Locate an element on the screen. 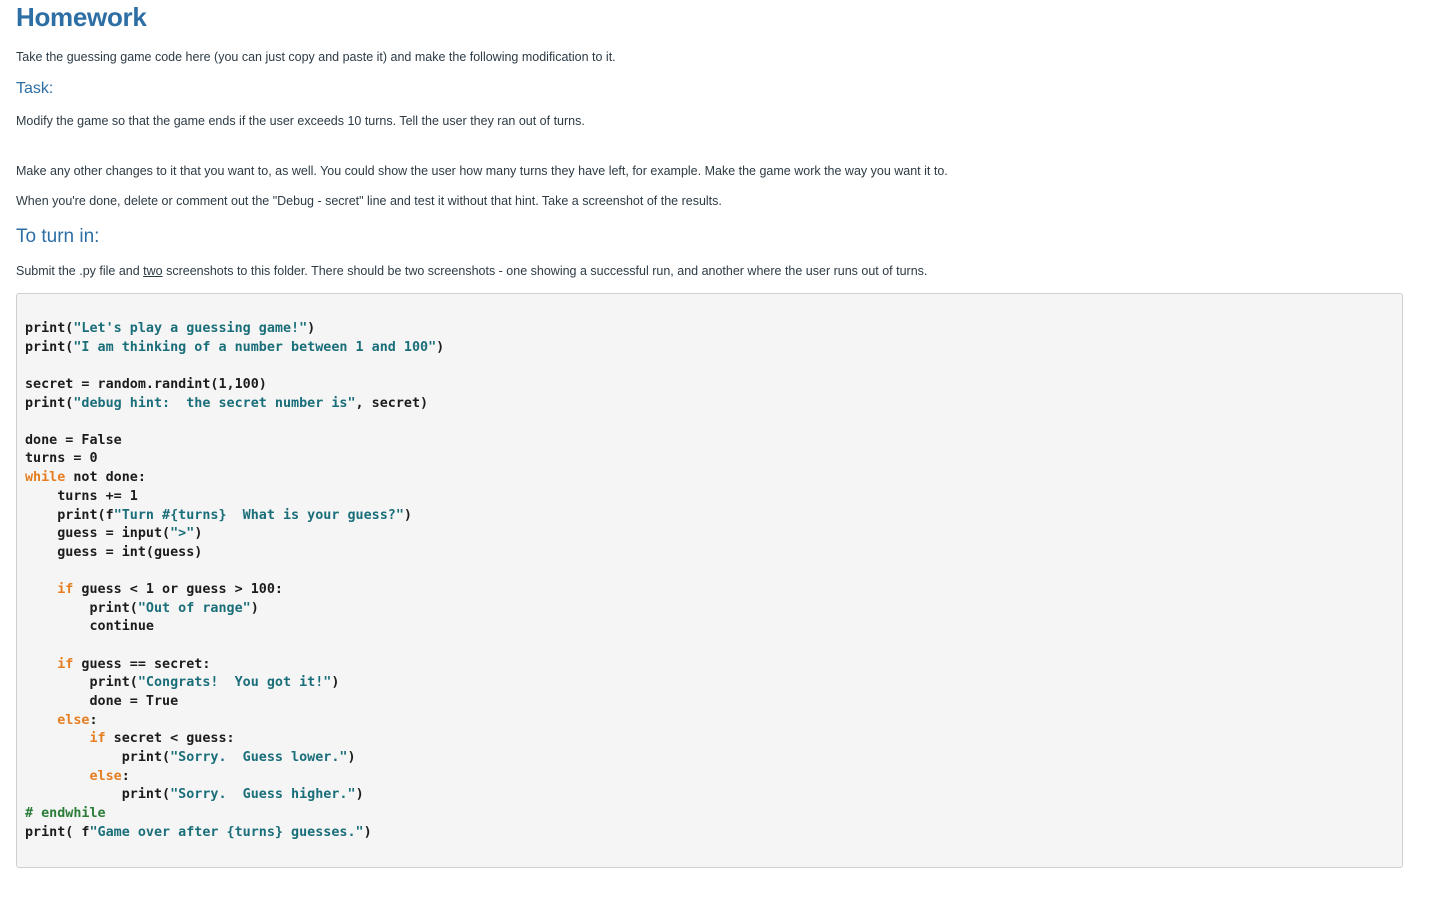 The height and width of the screenshot is (901, 1455). code-token: "Turn #{turns} What is your guess?" is located at coordinates (258, 515).